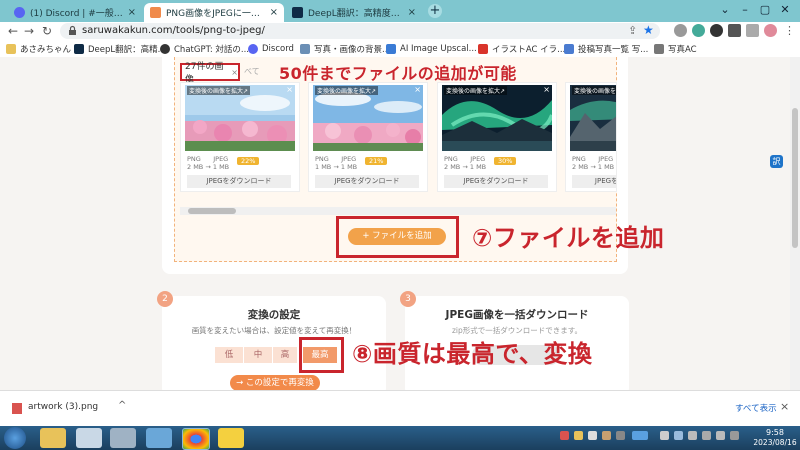 The height and width of the screenshot is (450, 800). Describe the element at coordinates (785, 10) in the screenshot. I see `close-window-icon: ✕` at that location.